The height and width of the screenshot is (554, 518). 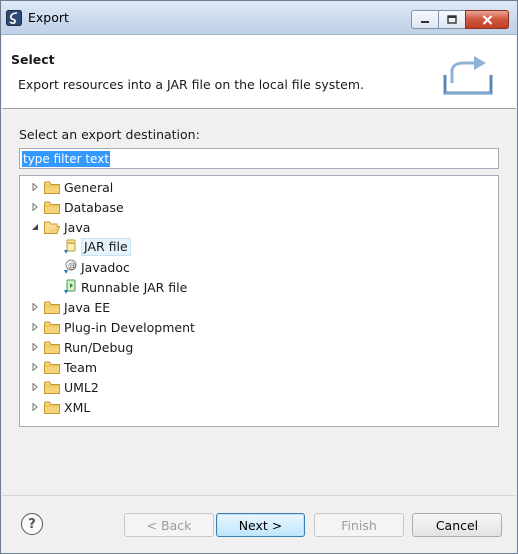 What do you see at coordinates (66, 158) in the screenshot?
I see `filter-input-text: type filter text` at bounding box center [66, 158].